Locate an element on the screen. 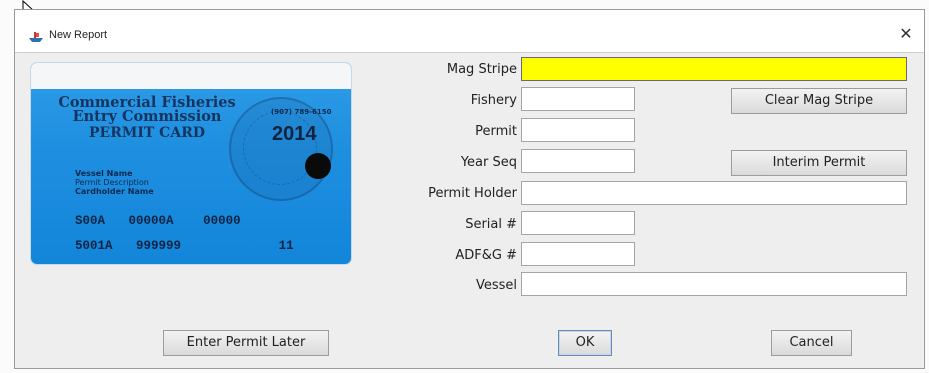 Image resolution: width=929 pixels, height=373 pixels. mag-stripe-label: Mag Stripe is located at coordinates (481, 69).